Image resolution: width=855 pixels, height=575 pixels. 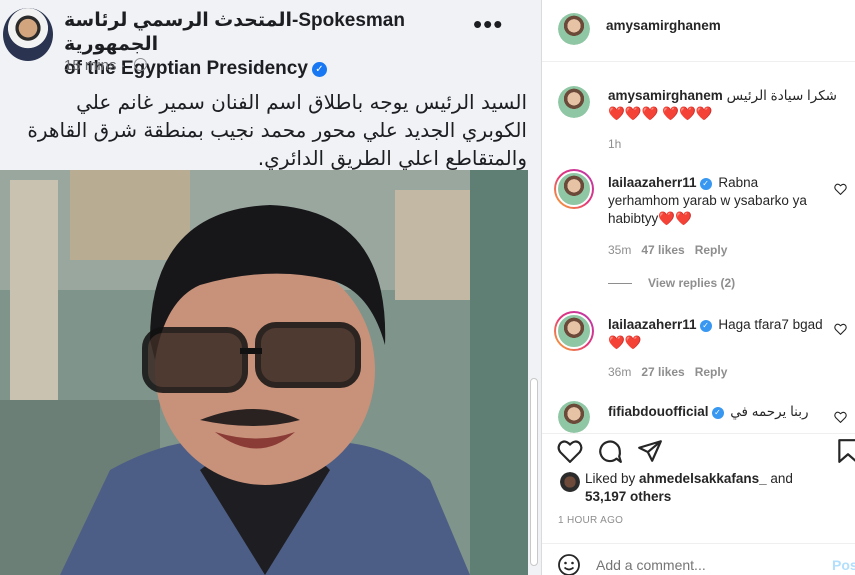 I want to click on share-icon, so click(x=650, y=451).